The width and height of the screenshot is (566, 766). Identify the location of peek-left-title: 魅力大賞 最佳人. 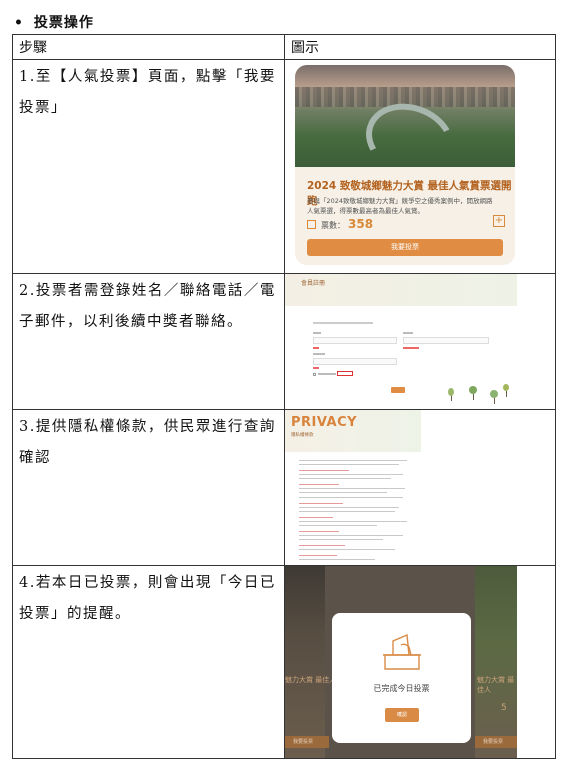
(311, 680).